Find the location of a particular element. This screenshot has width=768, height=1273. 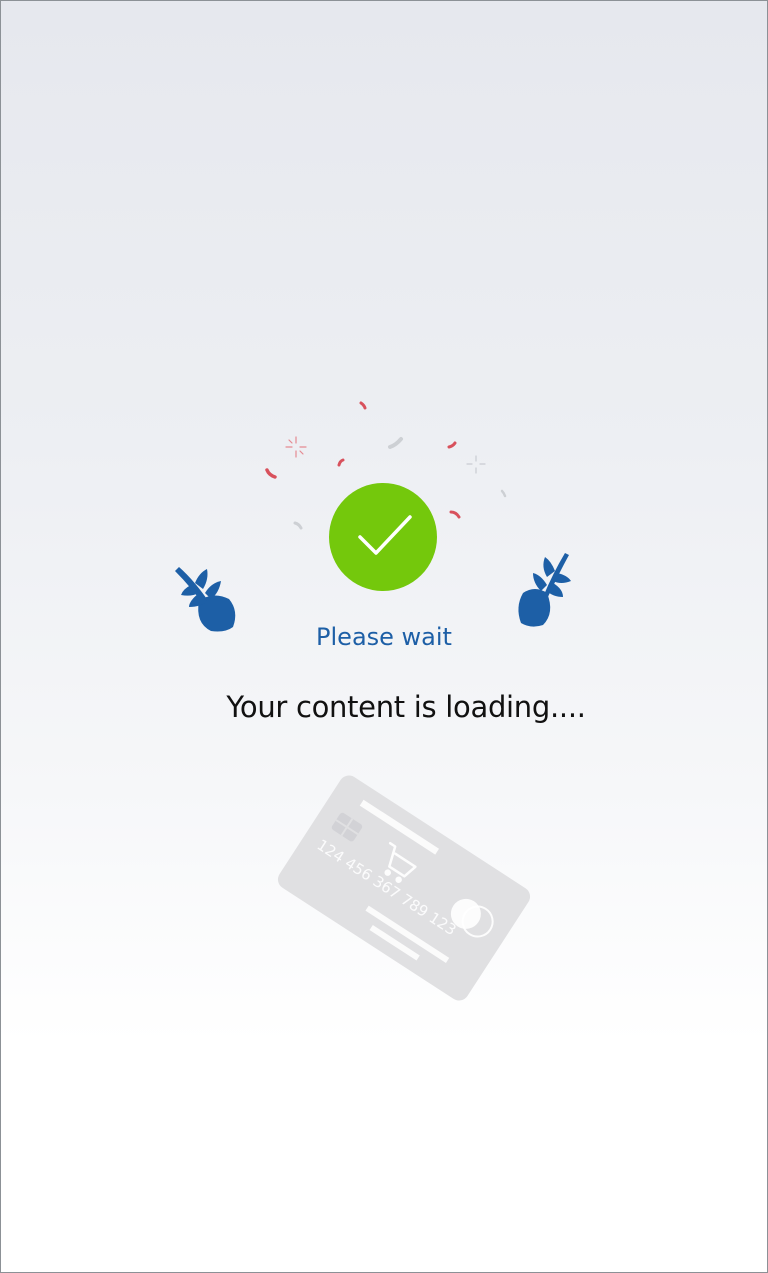

leaf-icon is located at coordinates (544, 590).